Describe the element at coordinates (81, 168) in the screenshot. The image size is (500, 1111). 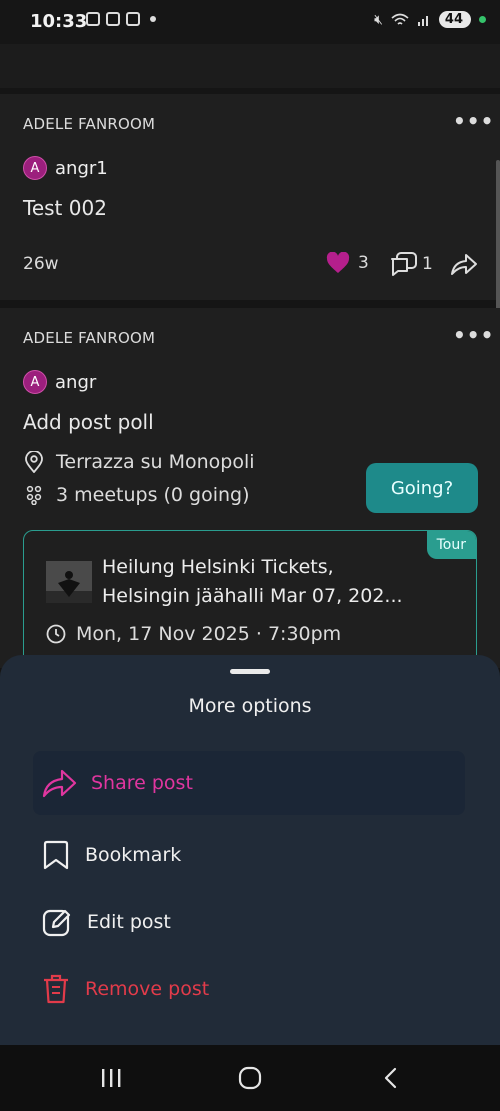
I see `author-name: angr1` at that location.